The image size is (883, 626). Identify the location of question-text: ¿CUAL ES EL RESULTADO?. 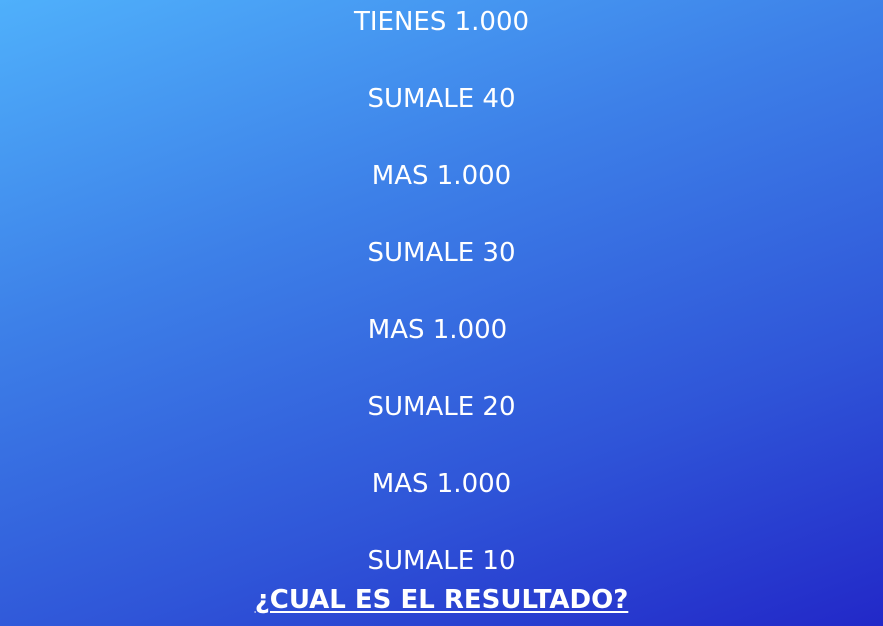
(442, 600).